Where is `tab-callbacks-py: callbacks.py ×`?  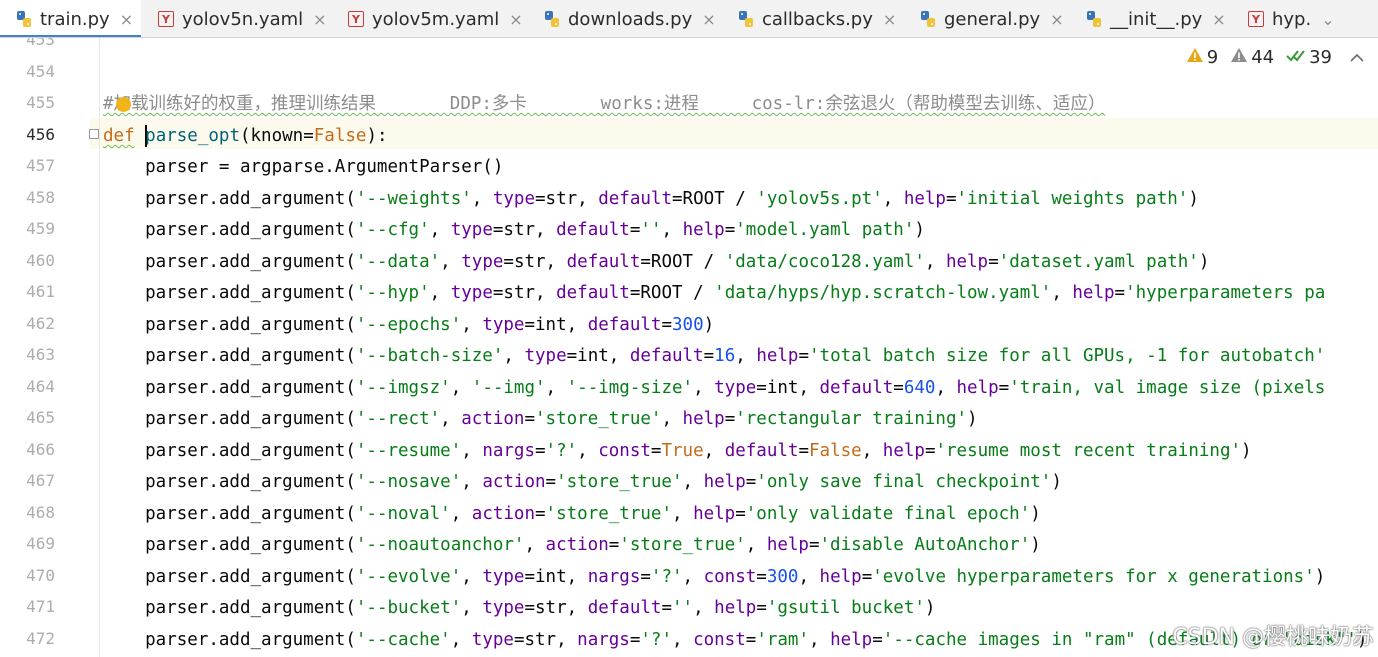 tab-callbacks-py: callbacks.py × is located at coordinates (812, 18).